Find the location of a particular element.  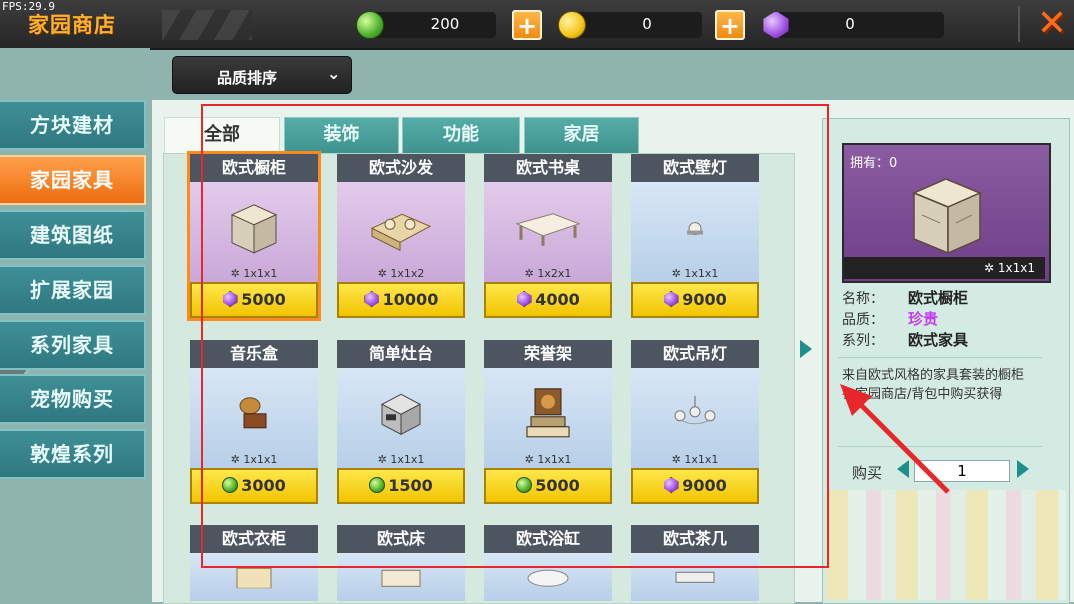

item-price: 5000 is located at coordinates (557, 485).